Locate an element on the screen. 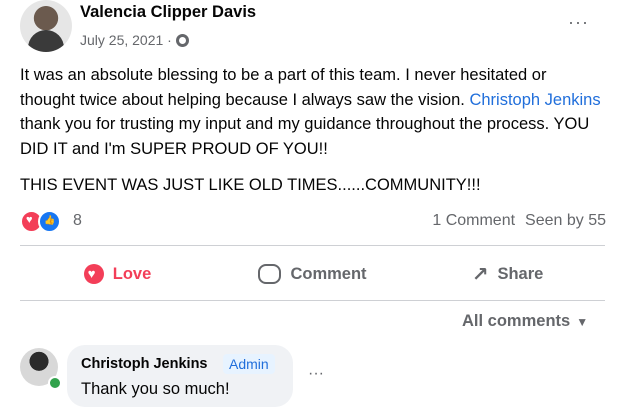  filter-label: All comments is located at coordinates (516, 321).